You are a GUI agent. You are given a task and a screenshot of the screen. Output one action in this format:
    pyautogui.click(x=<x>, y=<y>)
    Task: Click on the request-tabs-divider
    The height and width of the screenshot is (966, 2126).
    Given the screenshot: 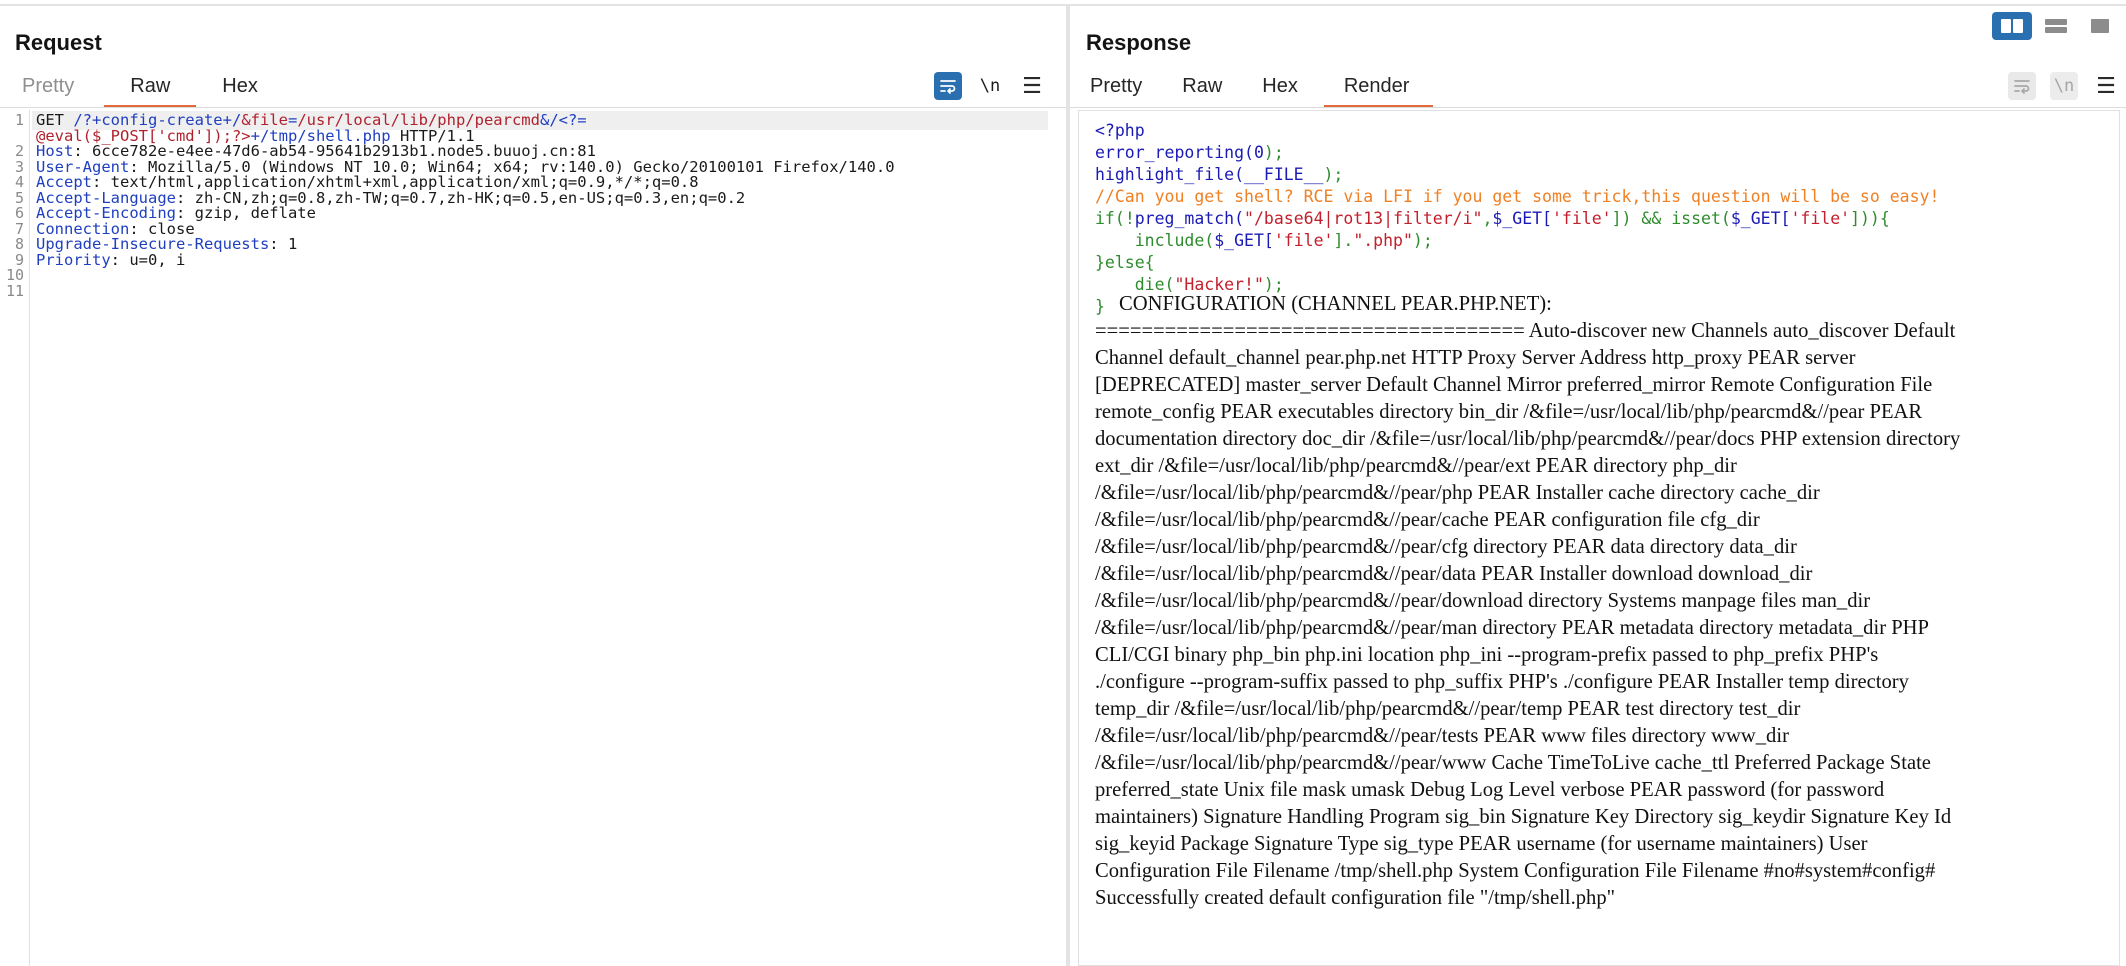 What is the action you would take?
    pyautogui.click(x=533, y=107)
    